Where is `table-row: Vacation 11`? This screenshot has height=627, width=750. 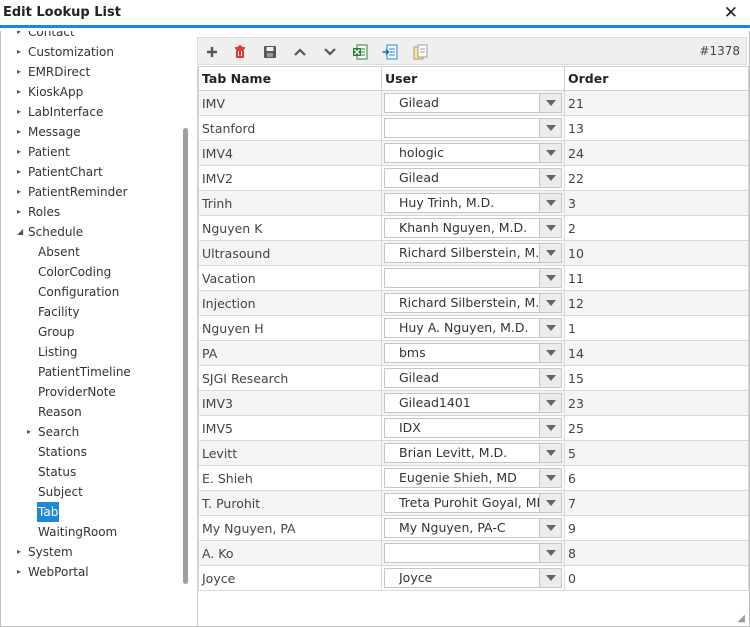 table-row: Vacation 11 is located at coordinates (473, 278).